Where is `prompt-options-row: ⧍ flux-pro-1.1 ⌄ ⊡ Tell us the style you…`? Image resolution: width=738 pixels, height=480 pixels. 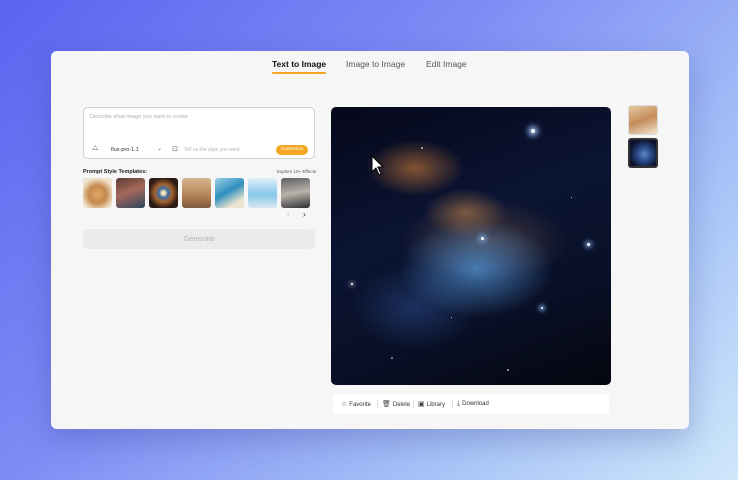
prompt-options-row: ⧍ flux-pro-1.1 ⌄ ⊡ Tell us the style you… is located at coordinates (199, 150).